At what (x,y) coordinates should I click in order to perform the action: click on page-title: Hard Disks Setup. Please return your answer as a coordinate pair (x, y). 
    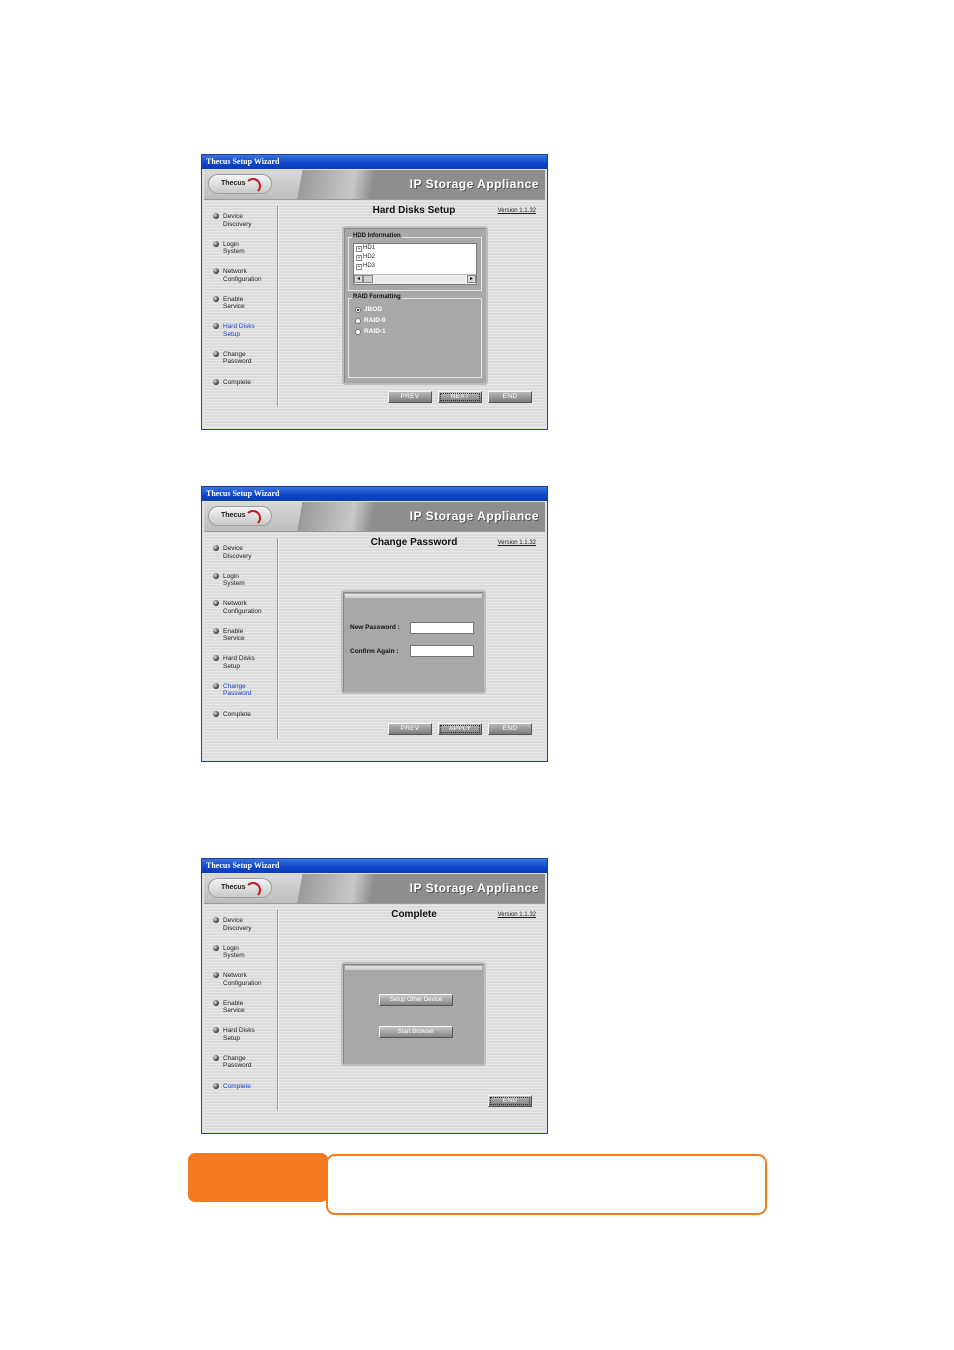
    Looking at the image, I should click on (414, 210).